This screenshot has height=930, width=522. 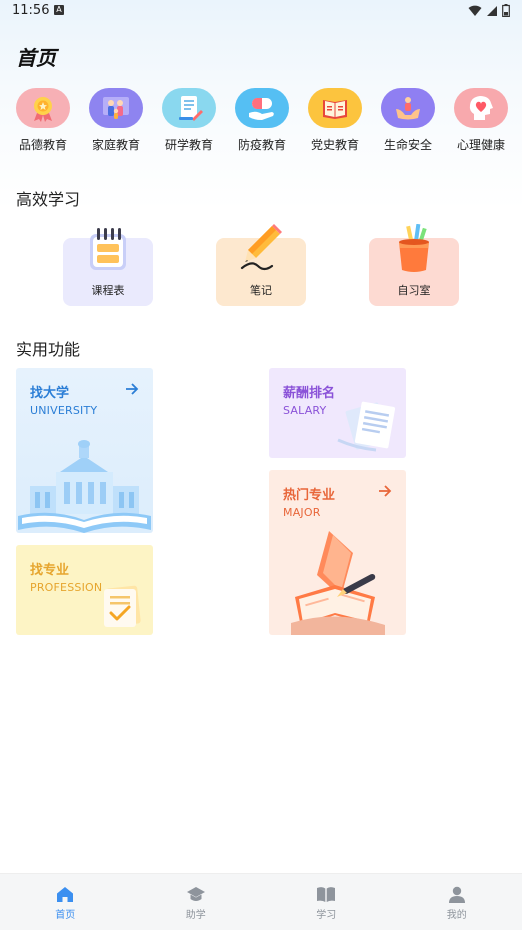 I want to click on category-label: 研学教育, so click(x=189, y=144).